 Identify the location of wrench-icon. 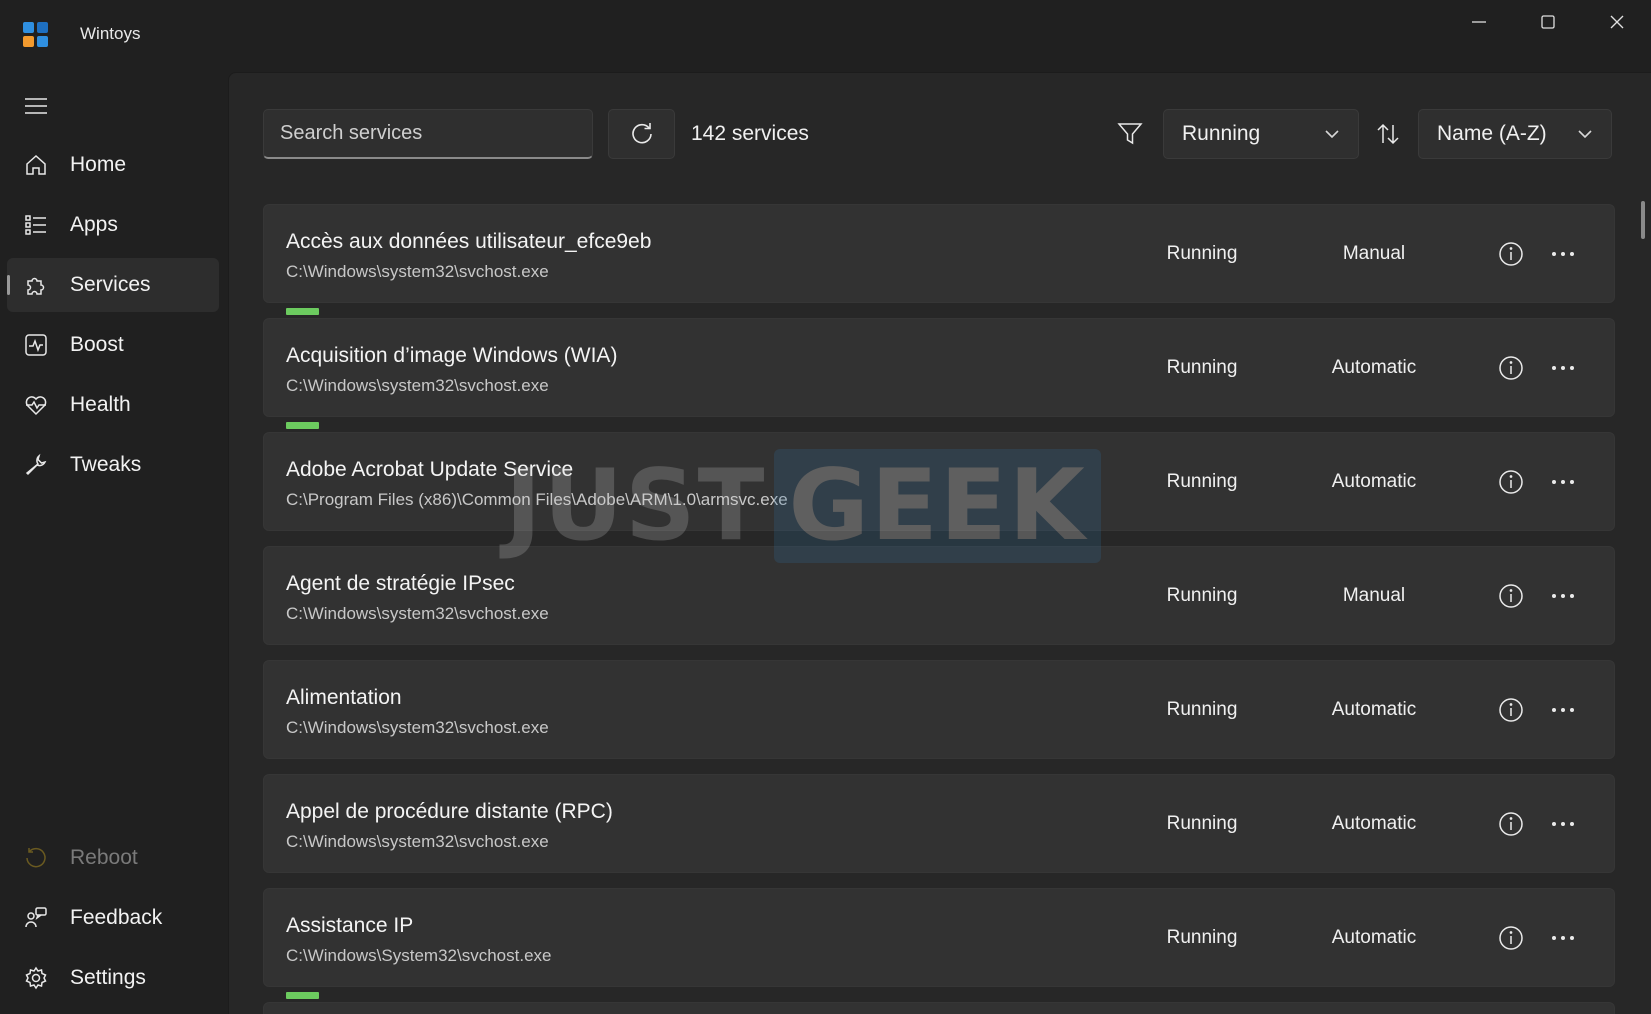
(36, 465).